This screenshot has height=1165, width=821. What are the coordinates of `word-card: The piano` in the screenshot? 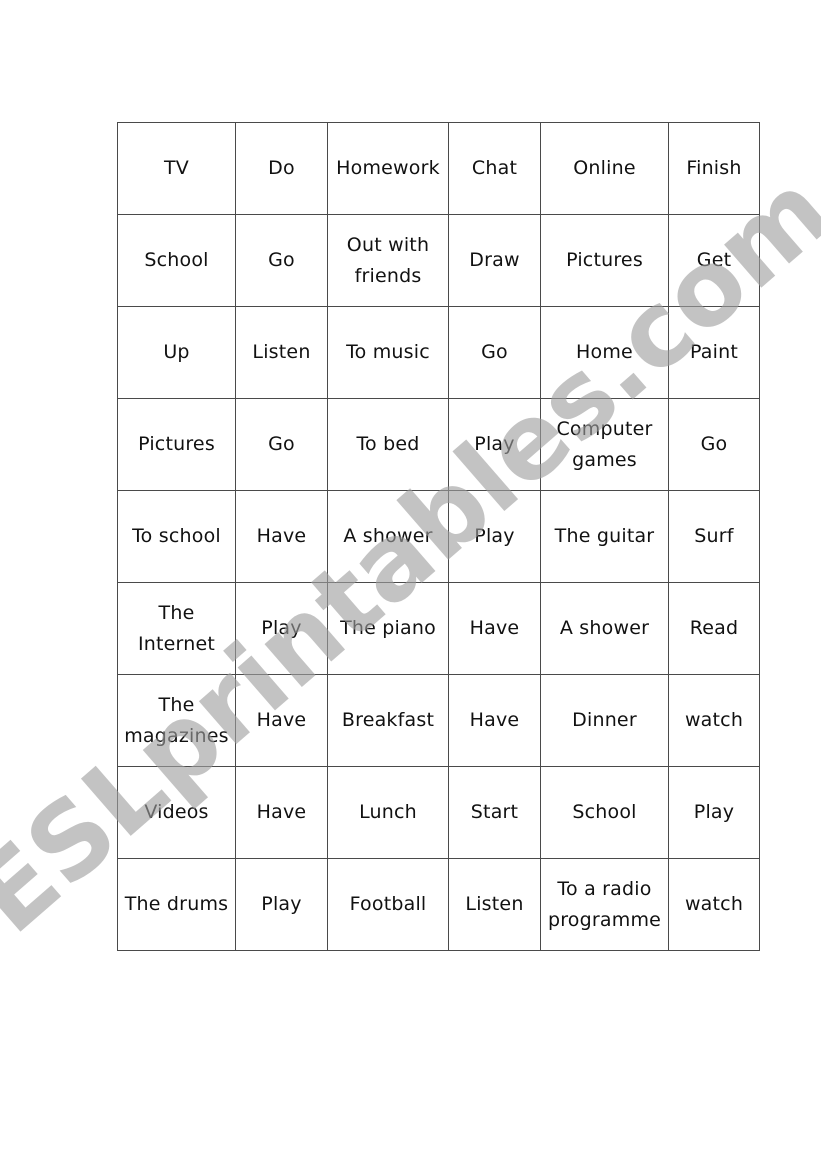 It's located at (388, 628).